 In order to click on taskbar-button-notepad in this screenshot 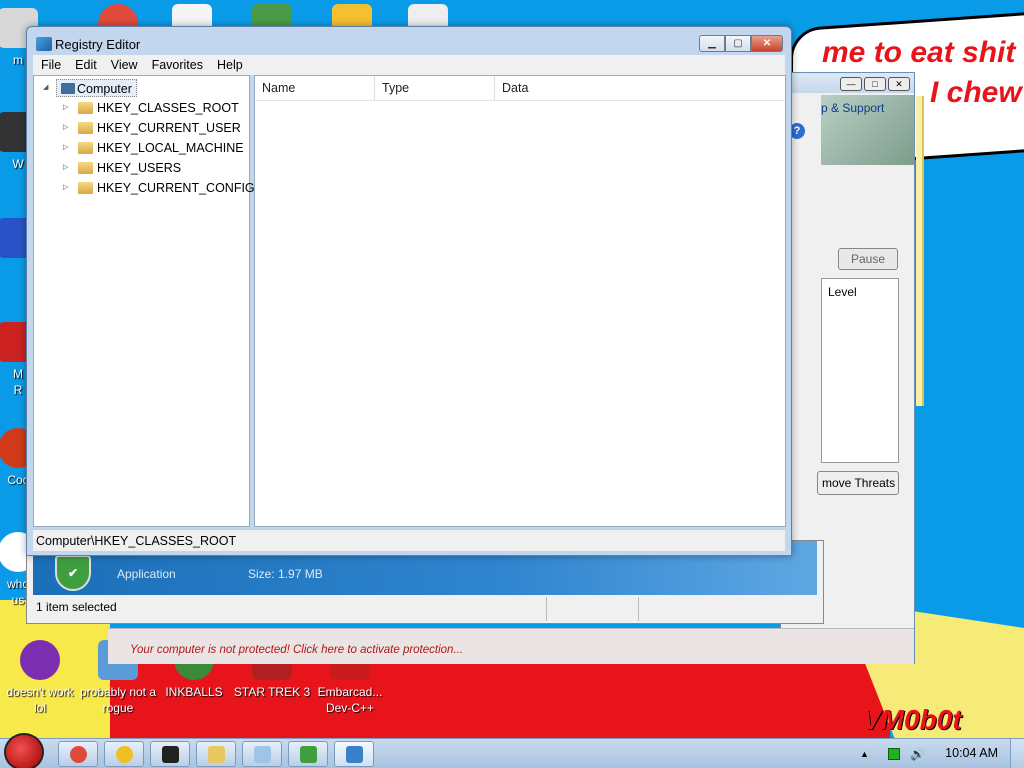, I will do `click(262, 754)`.